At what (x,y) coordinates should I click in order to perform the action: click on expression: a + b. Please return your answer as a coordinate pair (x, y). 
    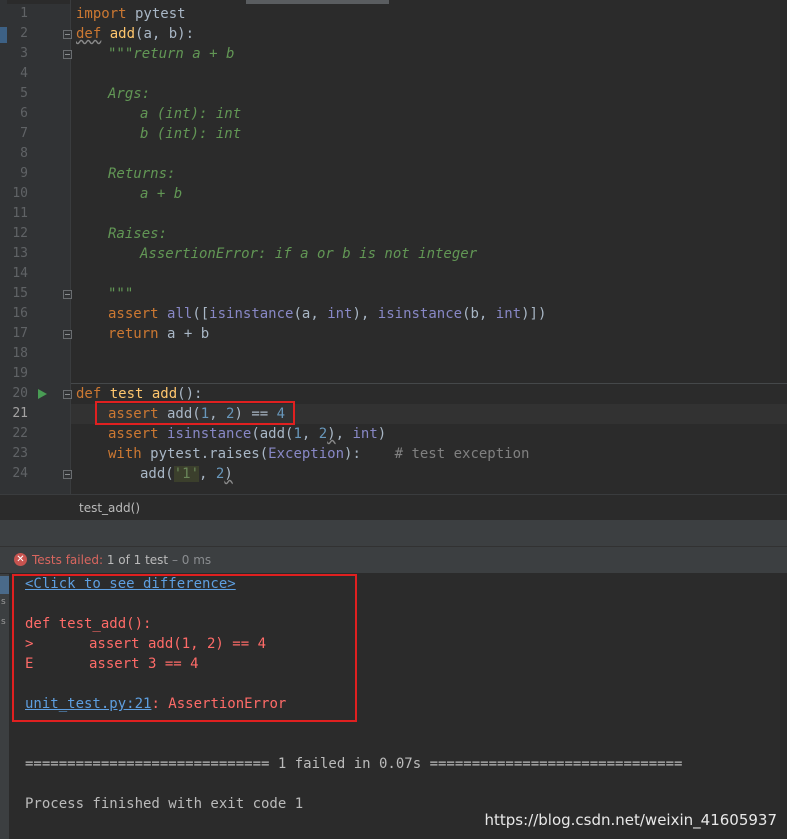
    Looking at the image, I should click on (184, 334).